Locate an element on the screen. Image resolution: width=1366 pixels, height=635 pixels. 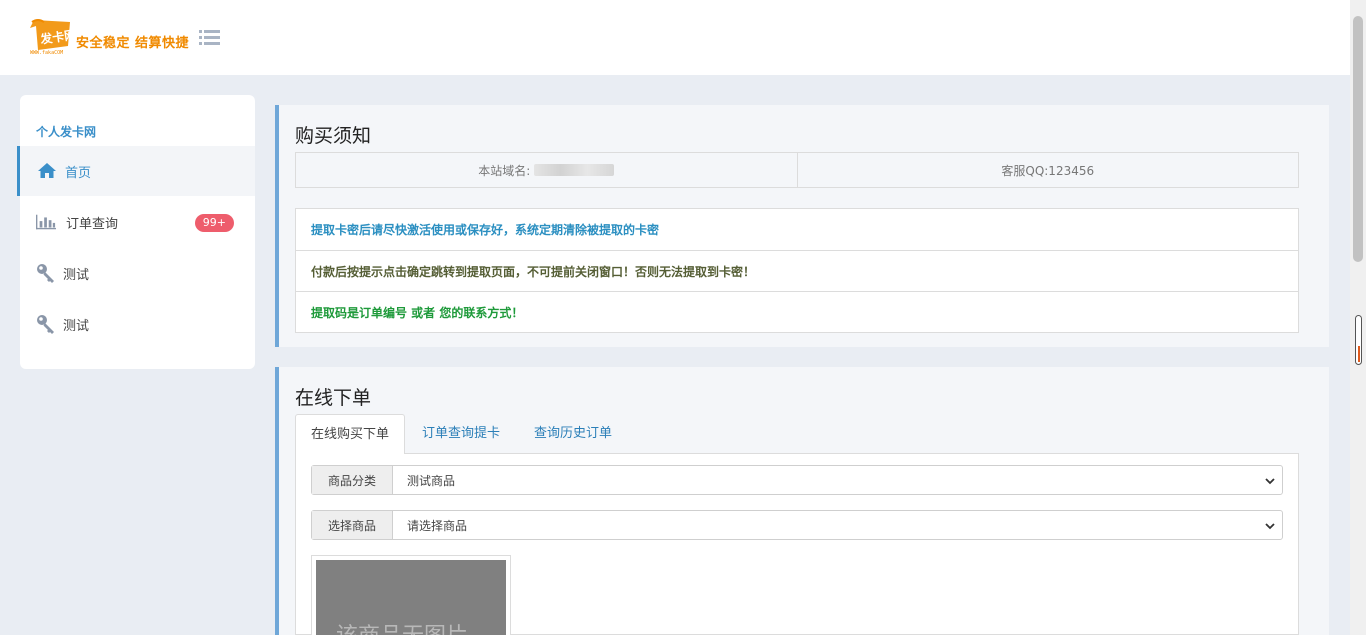
sidebar-item-orders: 订单查询 99+ is located at coordinates (136, 222).